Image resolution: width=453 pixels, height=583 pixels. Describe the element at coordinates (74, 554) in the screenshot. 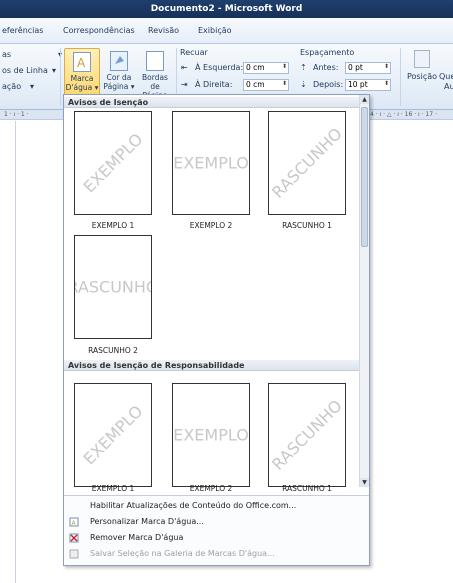

I see `save-gallery-icon` at that location.